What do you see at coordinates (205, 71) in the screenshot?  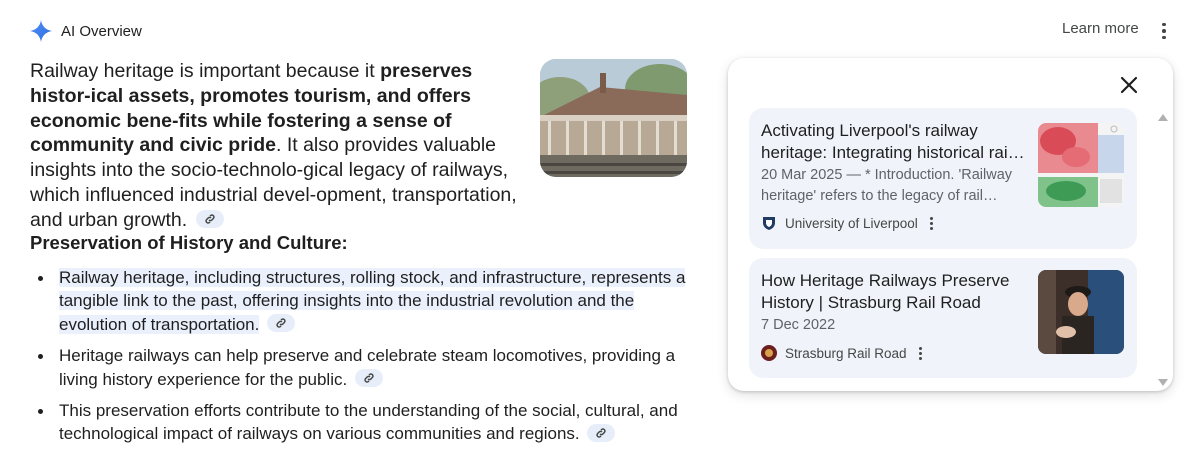 I see `intro-text-start: Railway heritage is important because it` at bounding box center [205, 71].